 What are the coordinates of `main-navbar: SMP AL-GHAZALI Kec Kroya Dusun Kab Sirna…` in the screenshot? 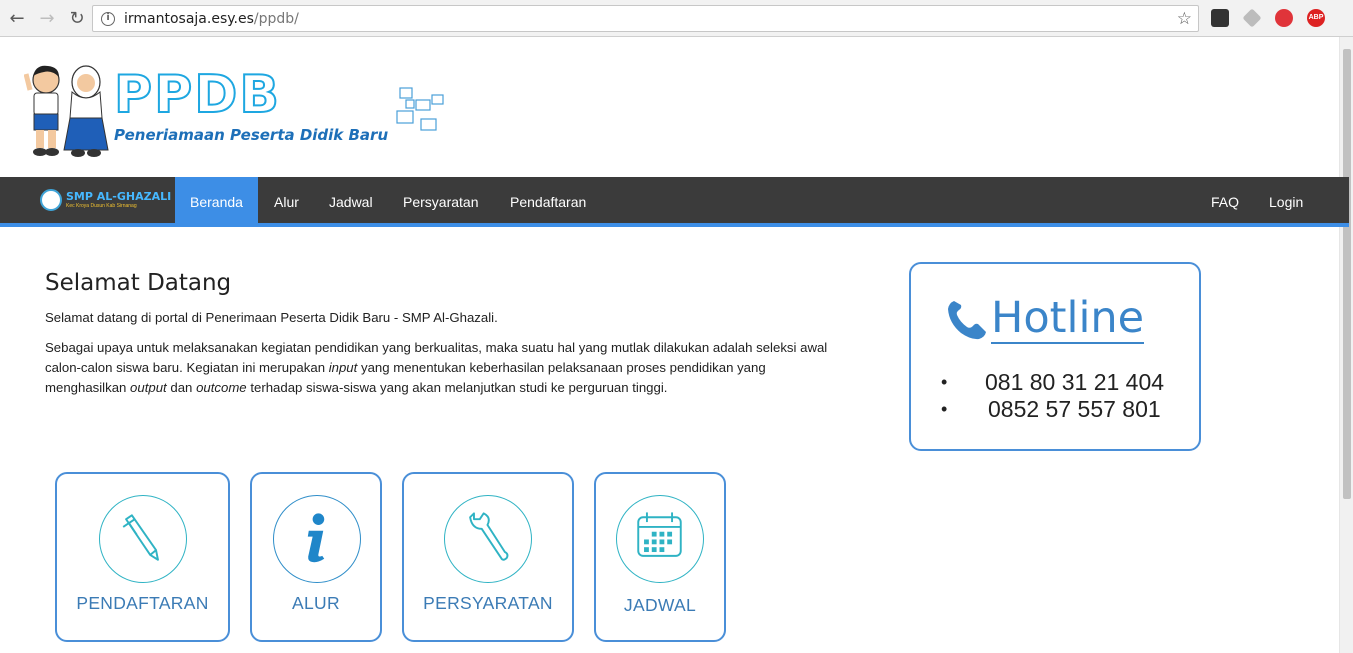 It's located at (674, 202).